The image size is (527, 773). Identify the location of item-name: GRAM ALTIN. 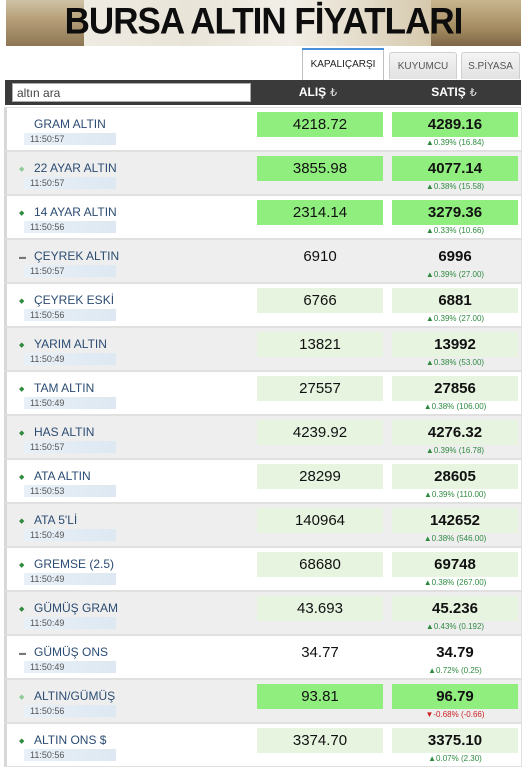
(70, 124).